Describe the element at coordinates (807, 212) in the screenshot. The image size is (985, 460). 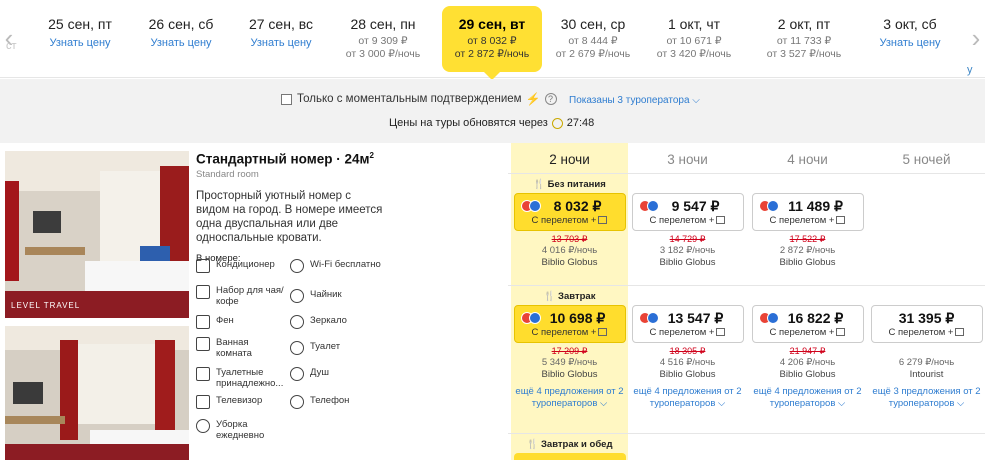
I see `price-button: 11 489 ₽ С перелетом +` at that location.